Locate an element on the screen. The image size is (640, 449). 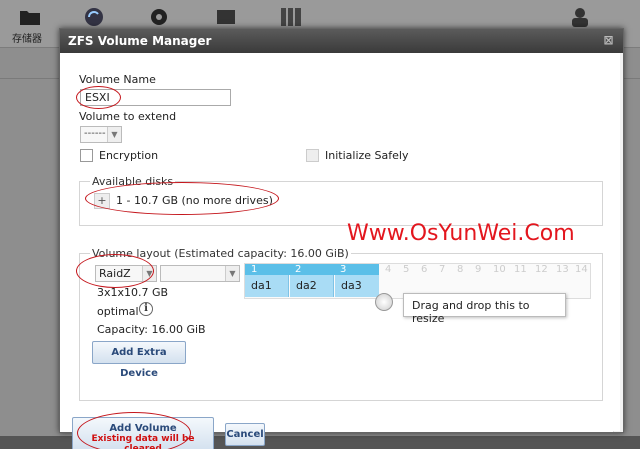
volume-name-label: Volume Name is located at coordinates (117, 79).